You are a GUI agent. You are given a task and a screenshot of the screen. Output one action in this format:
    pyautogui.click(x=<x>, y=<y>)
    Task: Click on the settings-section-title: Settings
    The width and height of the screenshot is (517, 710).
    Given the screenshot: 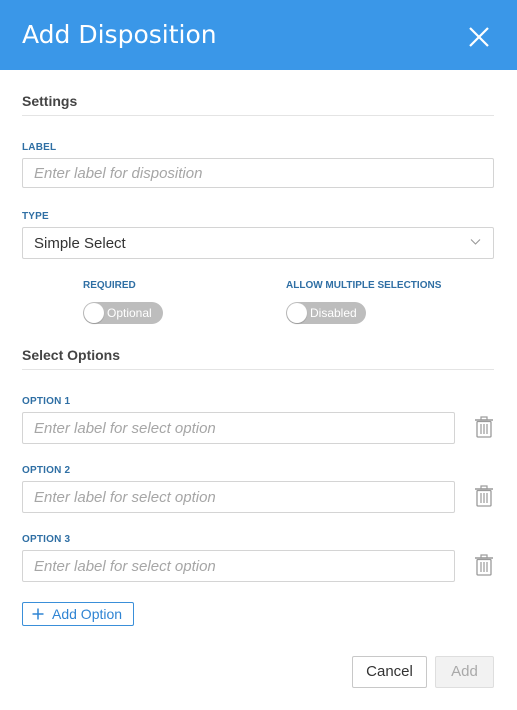 What is the action you would take?
    pyautogui.click(x=50, y=101)
    